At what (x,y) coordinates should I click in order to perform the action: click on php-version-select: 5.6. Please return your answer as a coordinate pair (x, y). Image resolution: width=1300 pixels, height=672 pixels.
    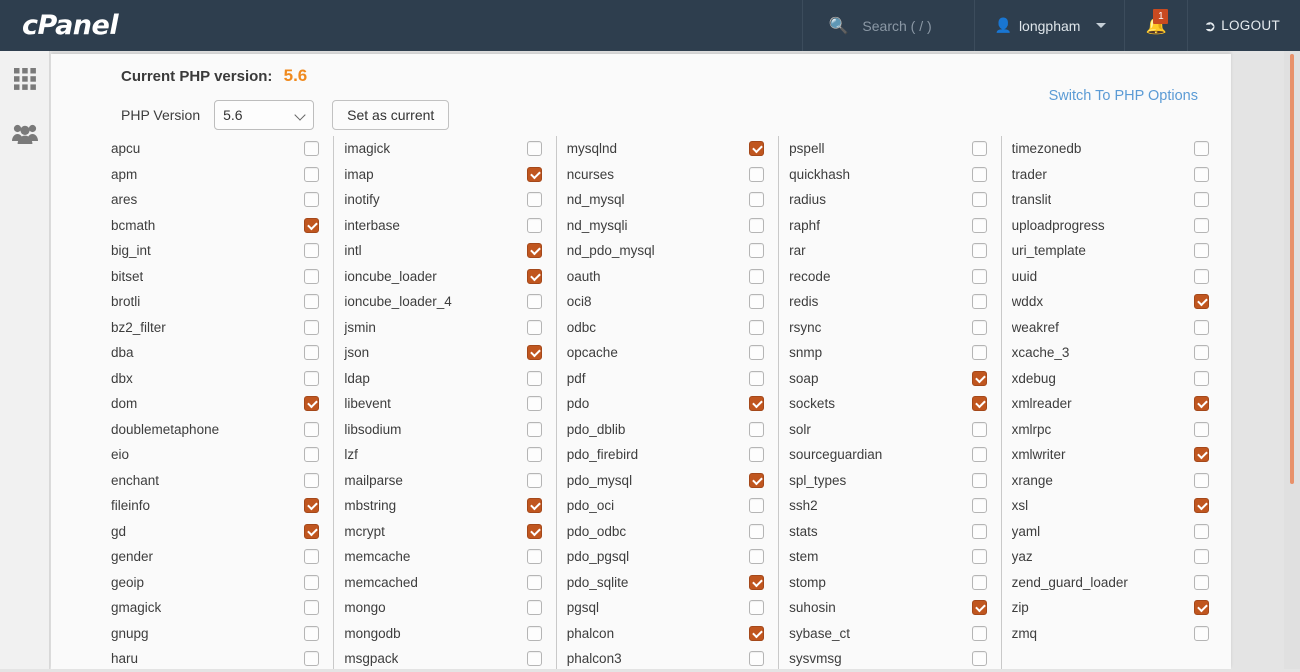
    Looking at the image, I should click on (264, 115).